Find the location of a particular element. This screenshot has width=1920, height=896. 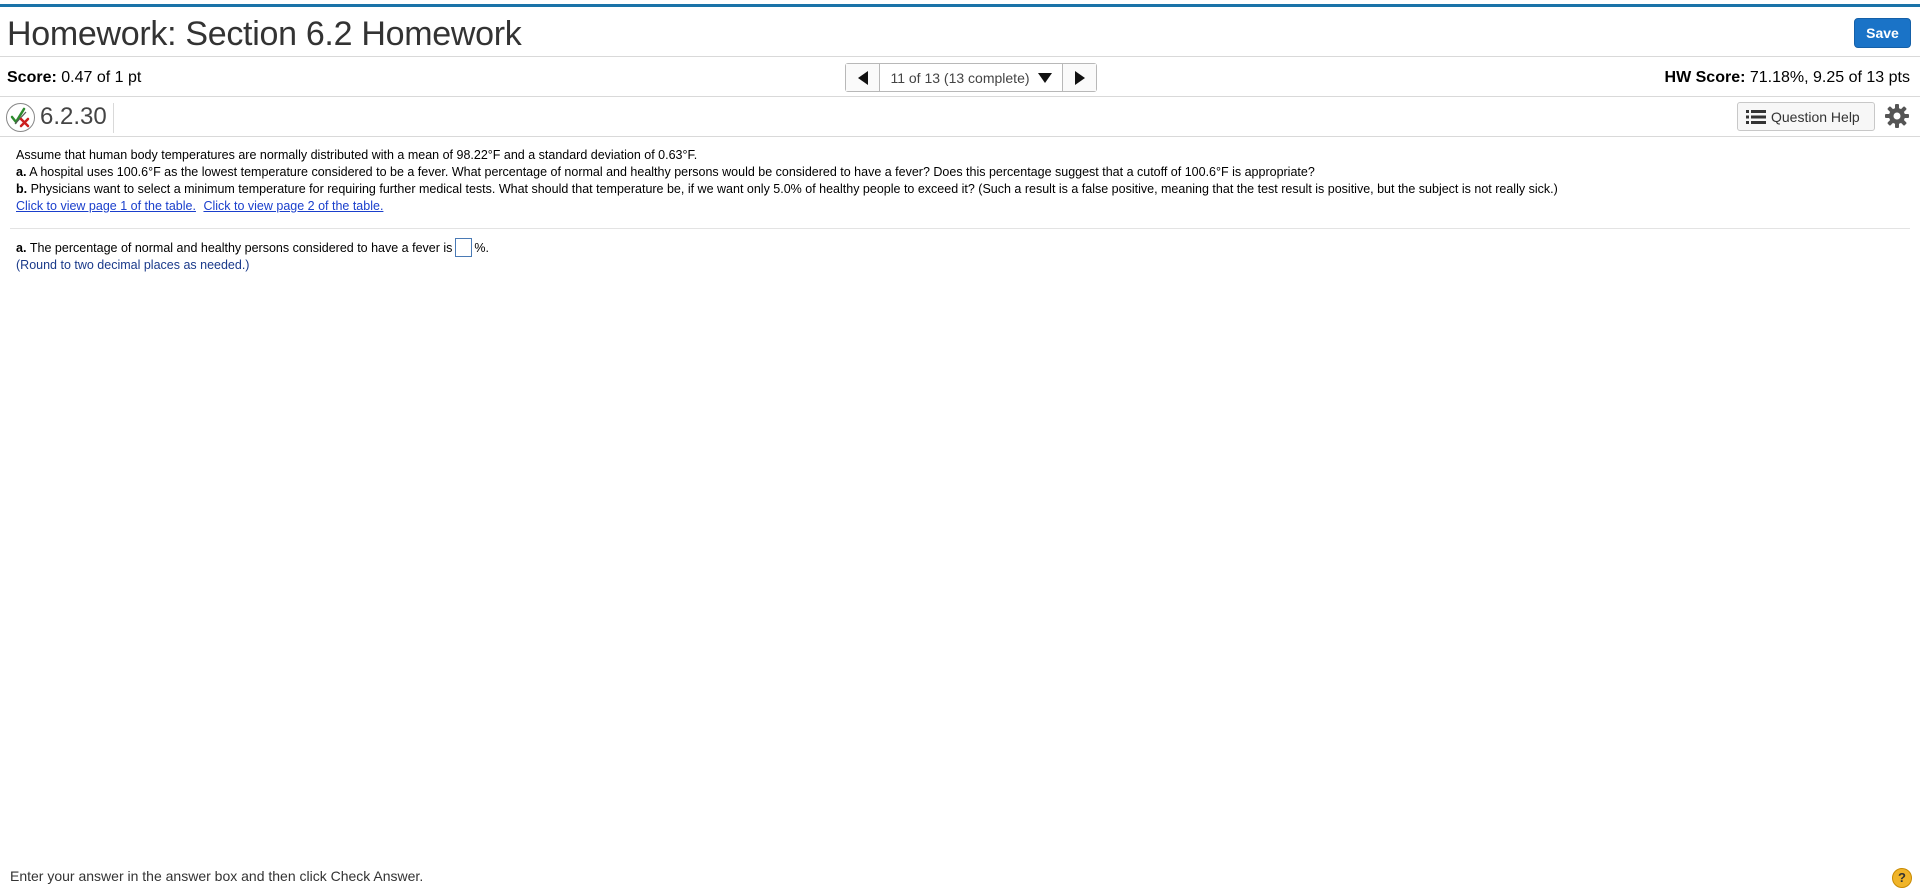

question-help-button: Question Help is located at coordinates (1806, 116).